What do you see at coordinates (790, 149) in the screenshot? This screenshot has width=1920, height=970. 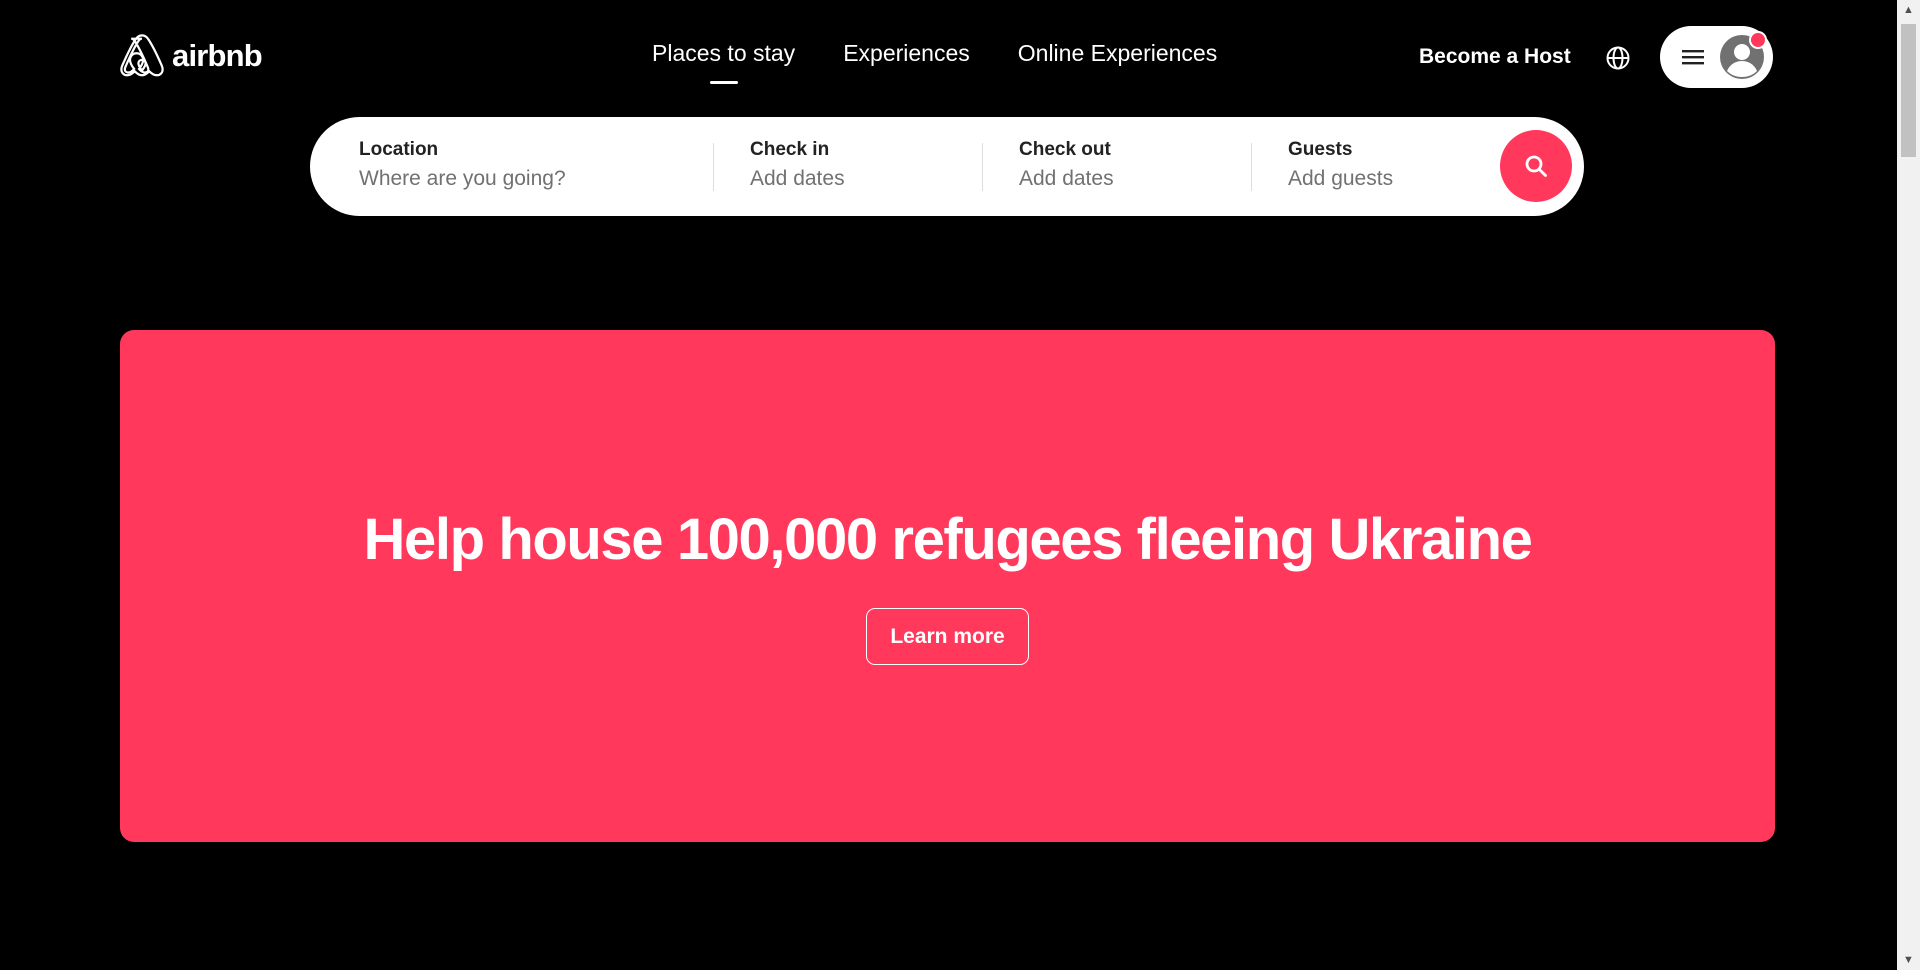 I see `check-in-label: Check in` at bounding box center [790, 149].